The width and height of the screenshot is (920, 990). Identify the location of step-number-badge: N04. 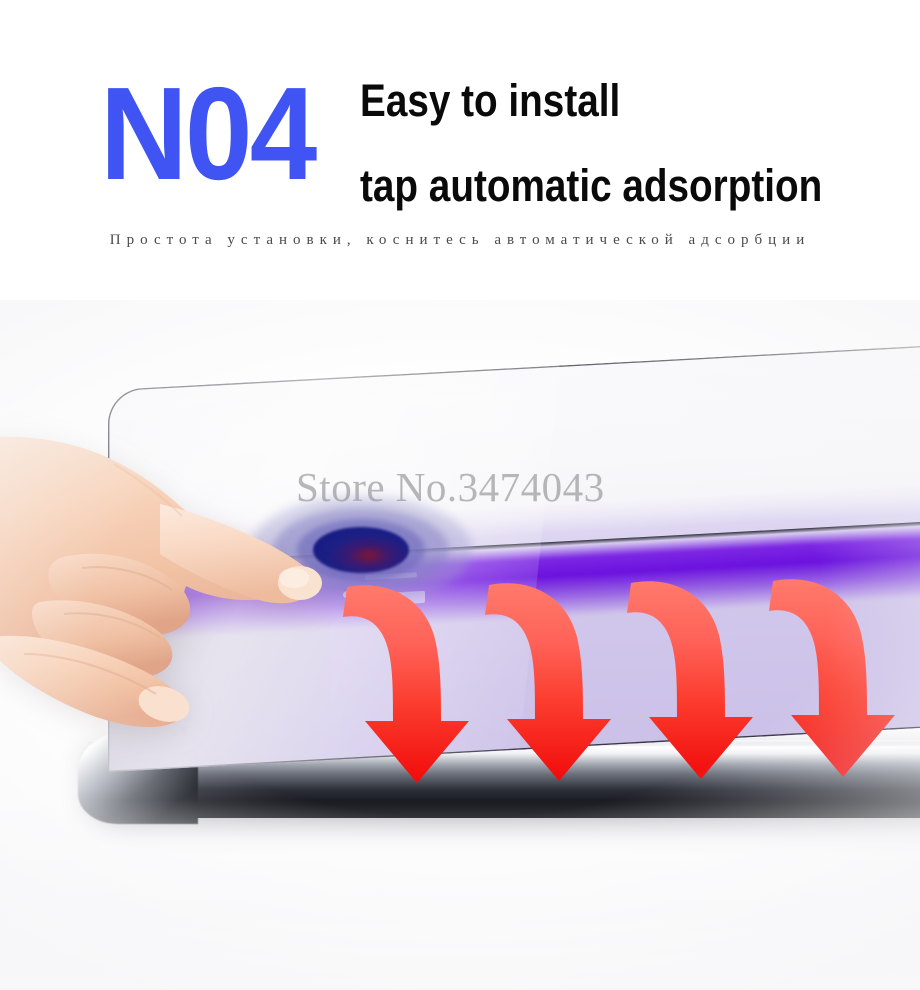
(208, 133).